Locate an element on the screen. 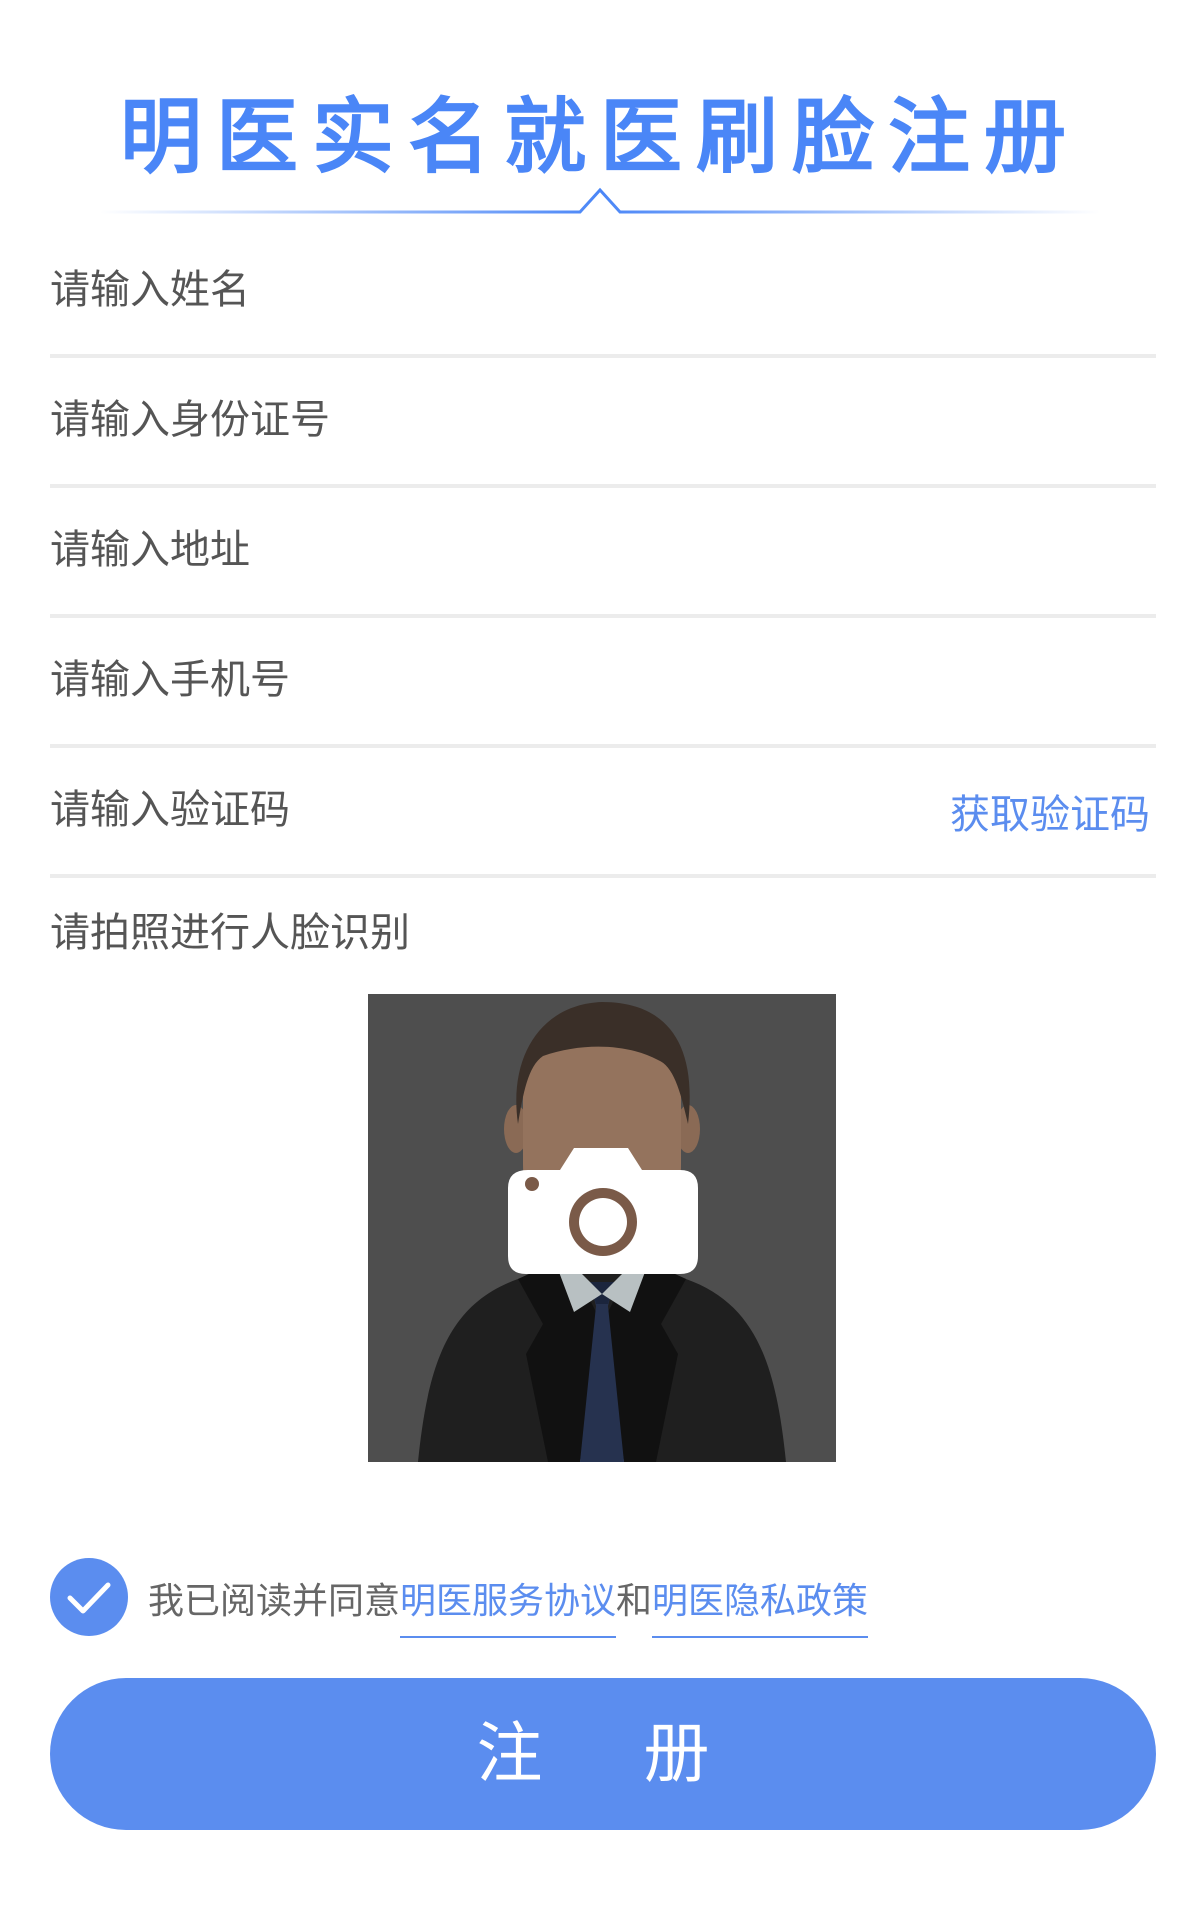 The width and height of the screenshot is (1200, 1920). address-field is located at coordinates (603, 552).